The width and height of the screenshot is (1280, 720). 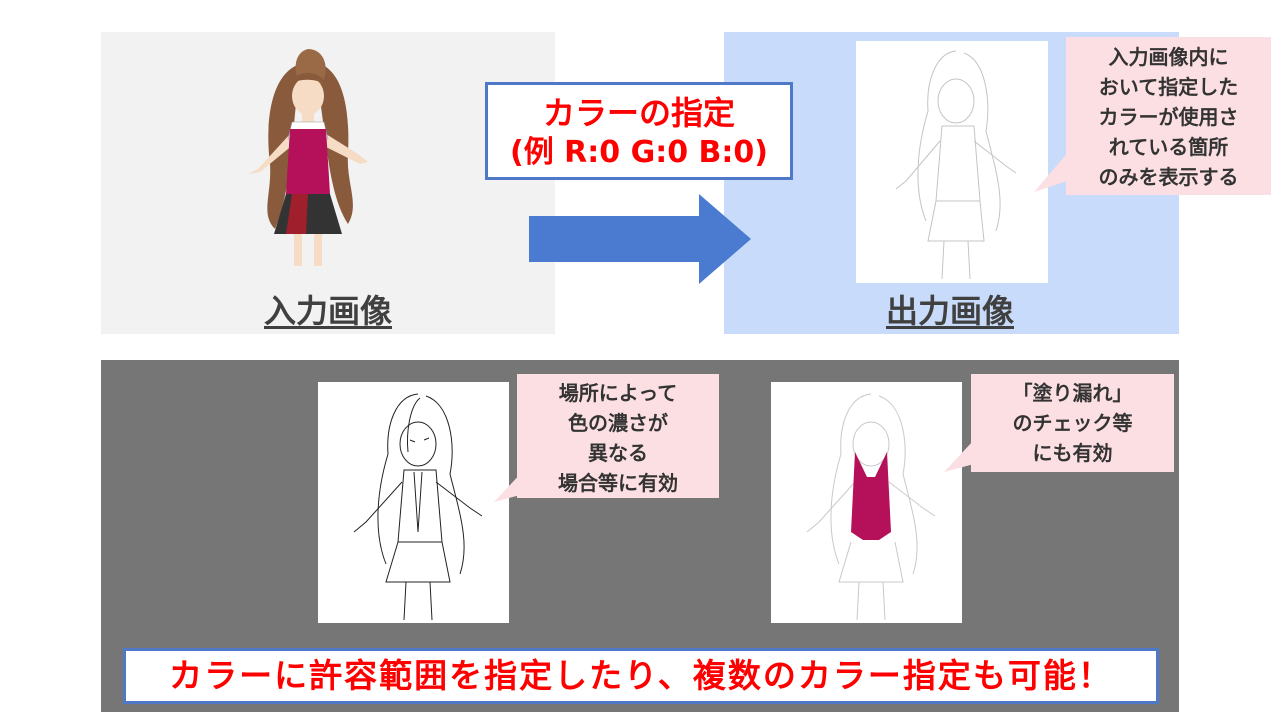 I want to click on example-right-callout: 「塗り漏れ」 のチェック等 にも有効, so click(x=1072, y=423).